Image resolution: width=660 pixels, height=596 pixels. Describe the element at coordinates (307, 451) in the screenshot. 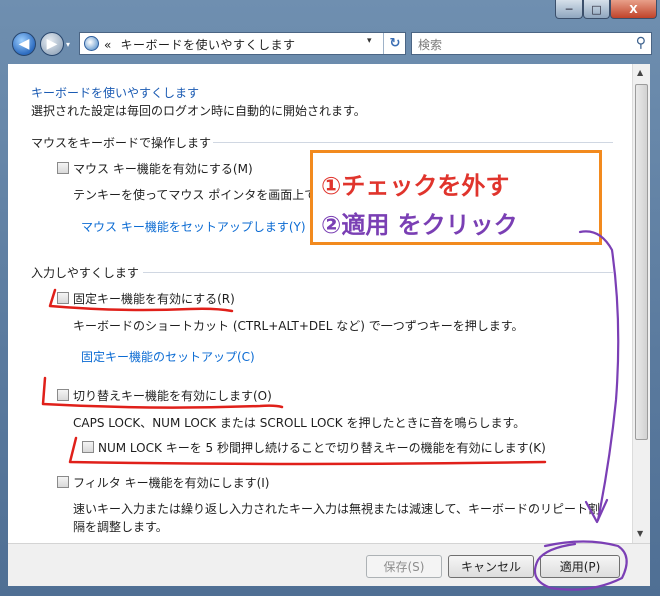

I see `underline-numlock-option` at that location.